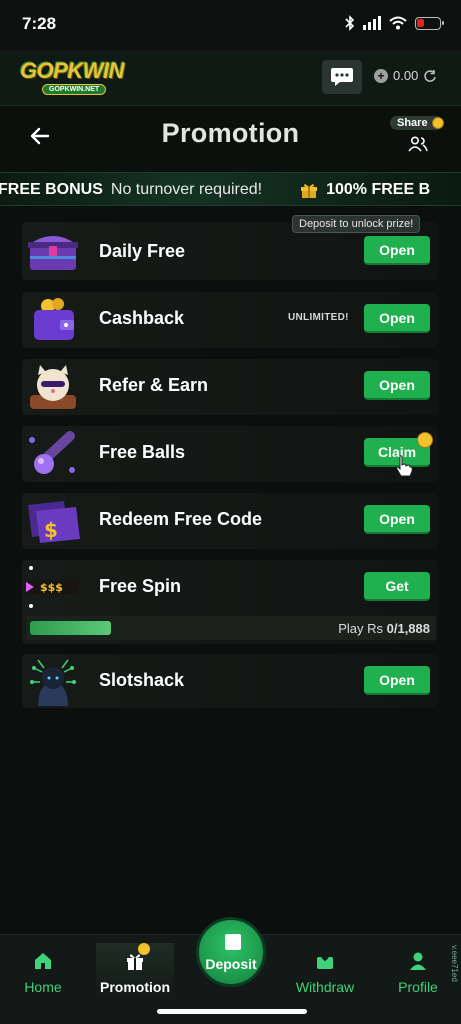 The width and height of the screenshot is (461, 1024). I want to click on treasure-chest-icon, so click(53, 253).